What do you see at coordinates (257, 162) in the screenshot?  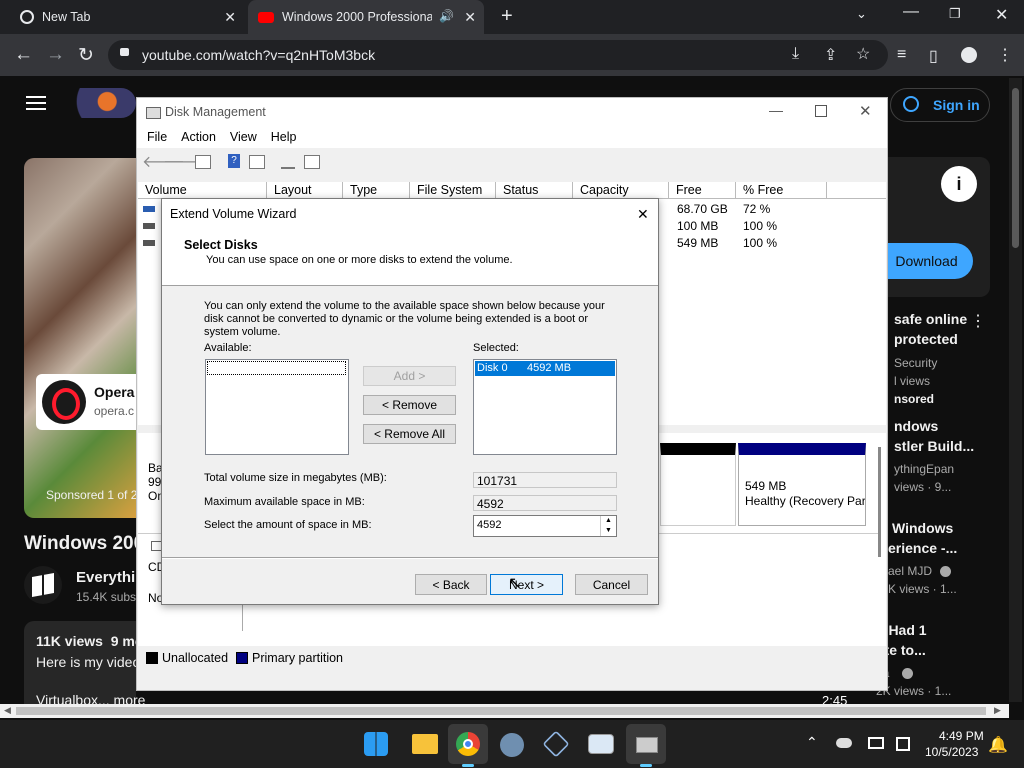 I see `properties-icon` at bounding box center [257, 162].